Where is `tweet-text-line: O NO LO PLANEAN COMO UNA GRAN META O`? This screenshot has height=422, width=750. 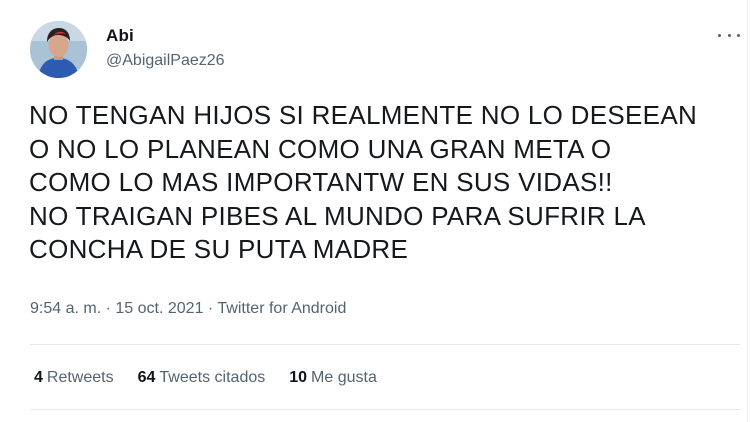 tweet-text-line: O NO LO PLANEAN COMO UNA GRAN META O is located at coordinates (320, 148).